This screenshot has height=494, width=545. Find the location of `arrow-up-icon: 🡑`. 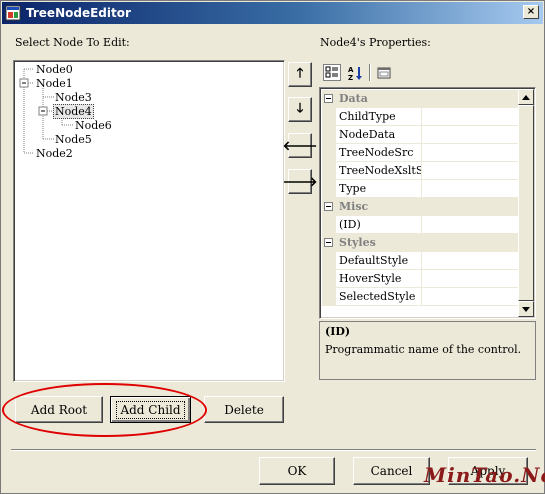

arrow-up-icon: 🡑 is located at coordinates (300, 73).